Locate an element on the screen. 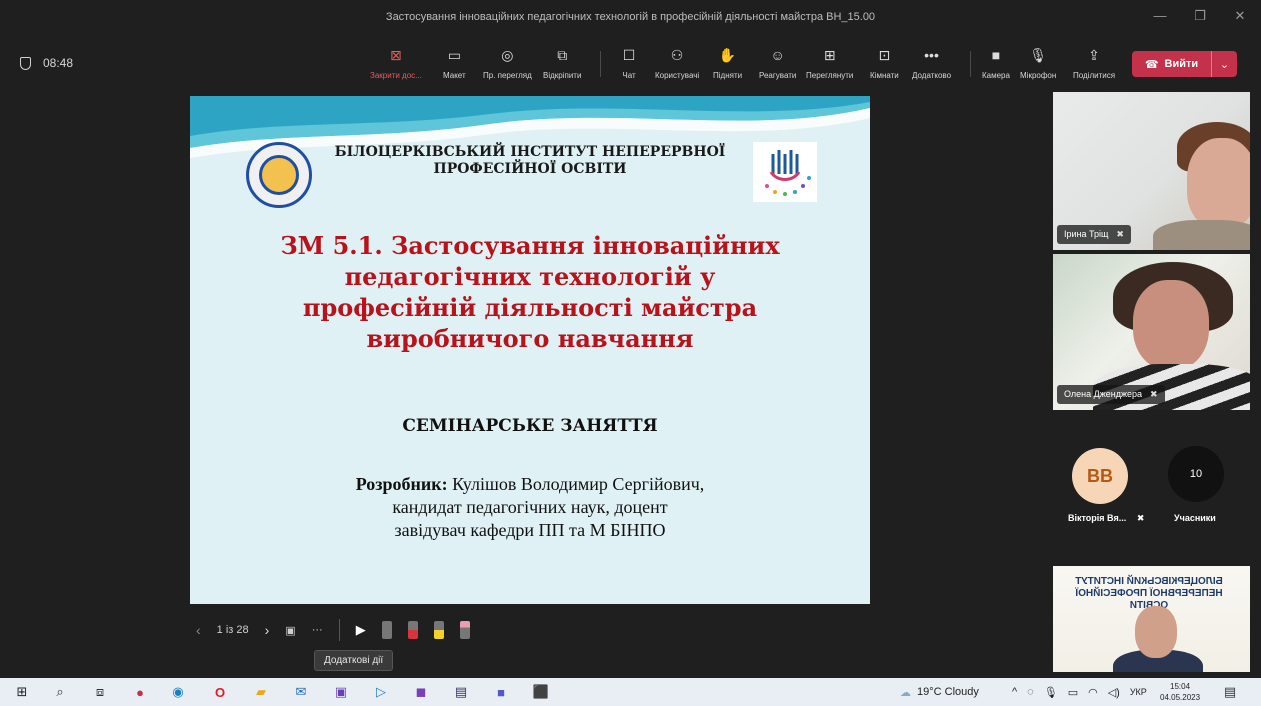 Image resolution: width=1261 pixels, height=706 pixels. more-button: ••• Додатково is located at coordinates (931, 65).